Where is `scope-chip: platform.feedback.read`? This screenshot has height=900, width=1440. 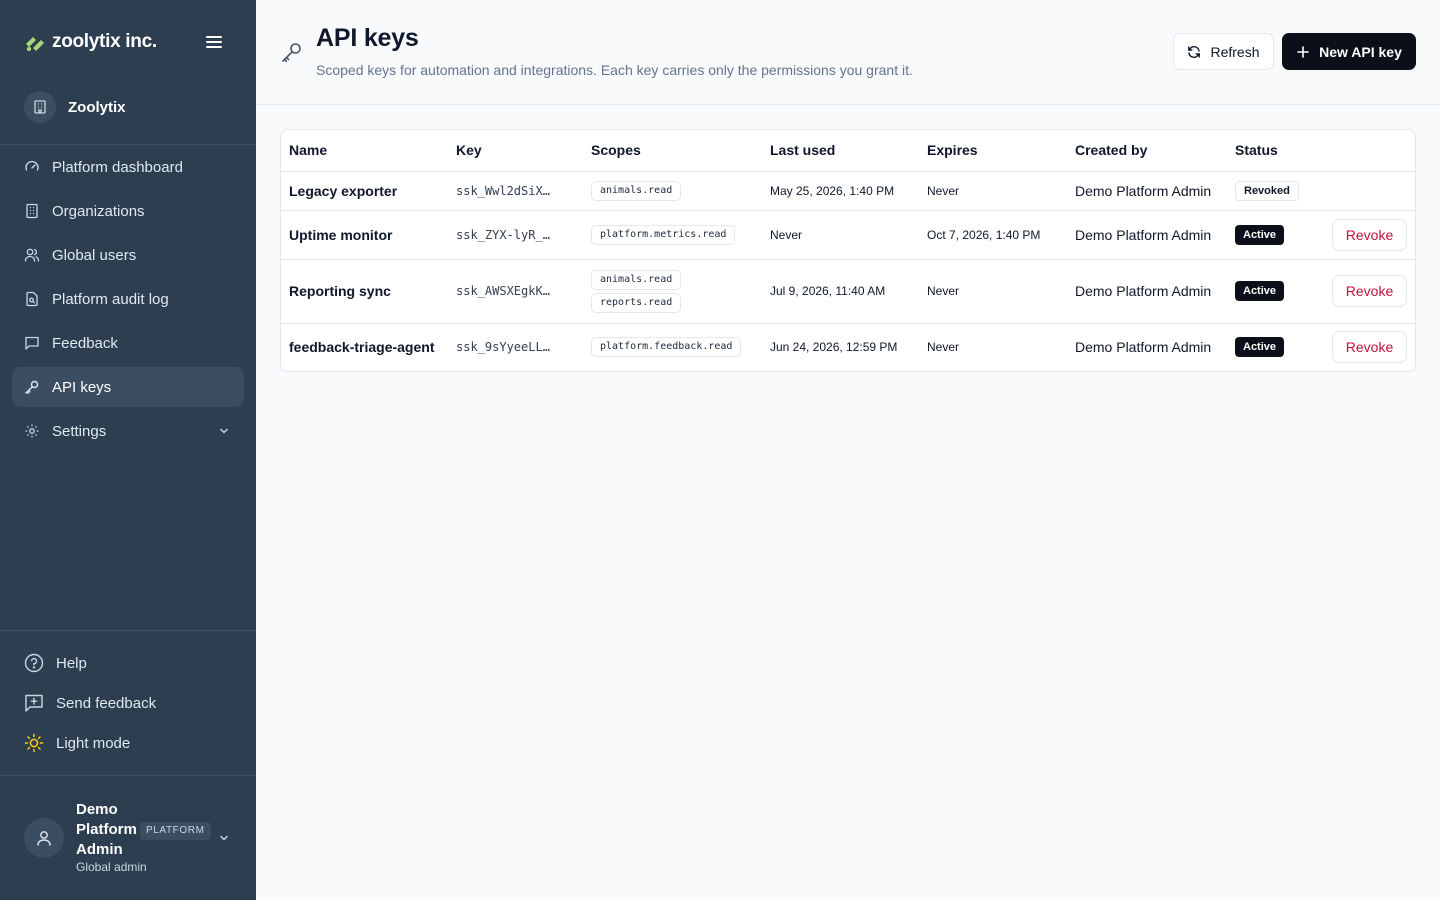 scope-chip: platform.feedback.read is located at coordinates (666, 347).